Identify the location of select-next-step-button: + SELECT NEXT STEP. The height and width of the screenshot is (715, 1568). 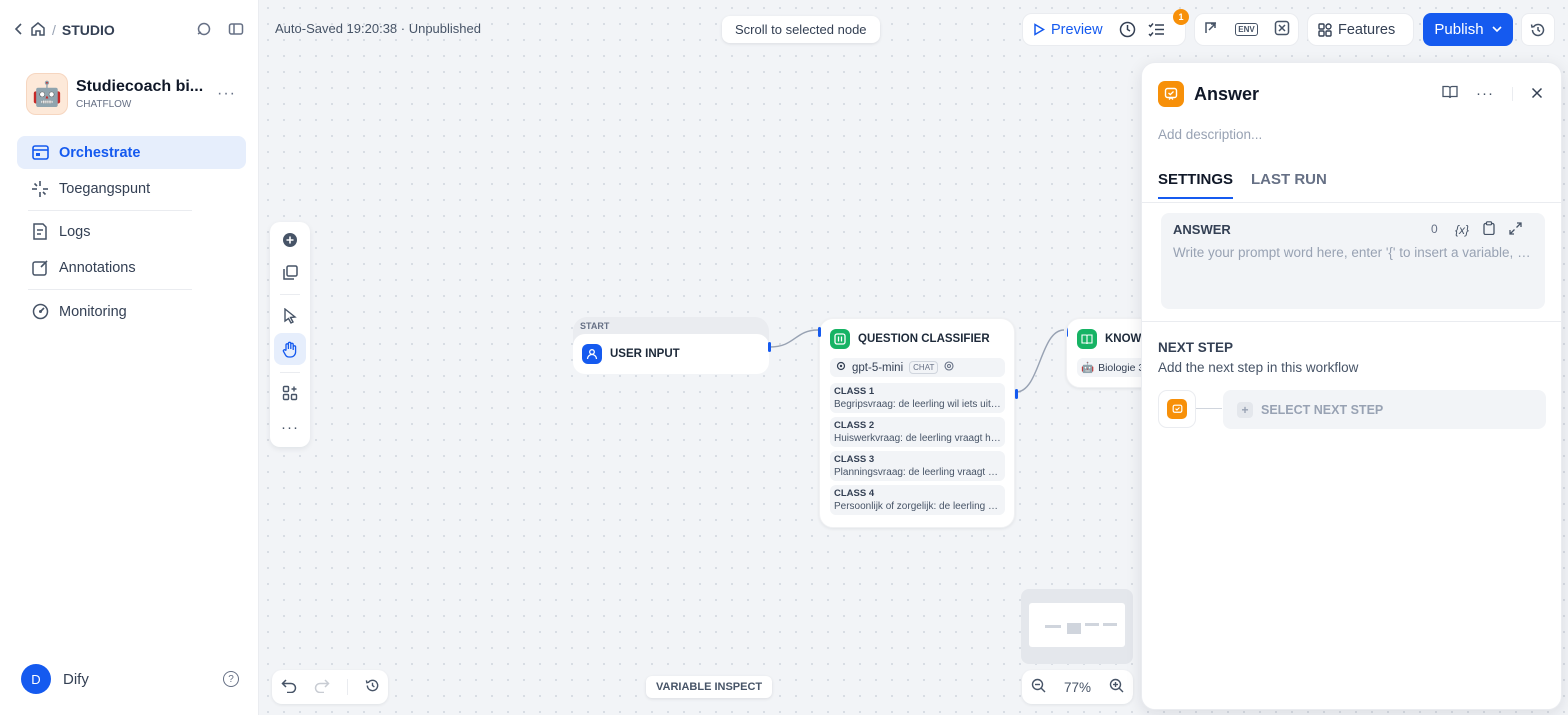
(1384, 409).